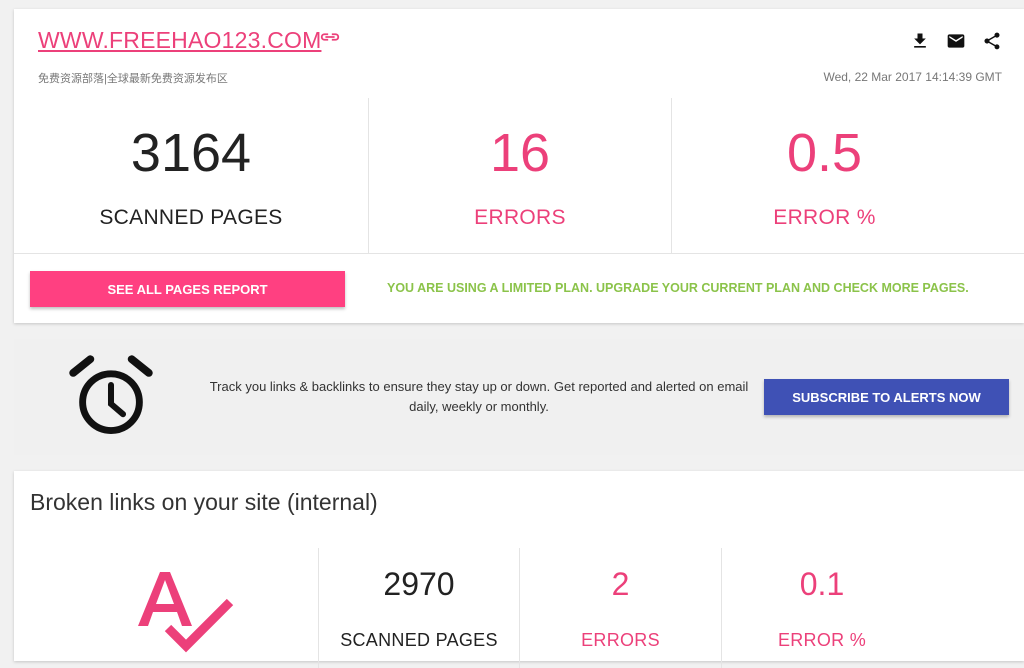  I want to click on scanned-pages-label: SCANNED PAGES, so click(191, 217).